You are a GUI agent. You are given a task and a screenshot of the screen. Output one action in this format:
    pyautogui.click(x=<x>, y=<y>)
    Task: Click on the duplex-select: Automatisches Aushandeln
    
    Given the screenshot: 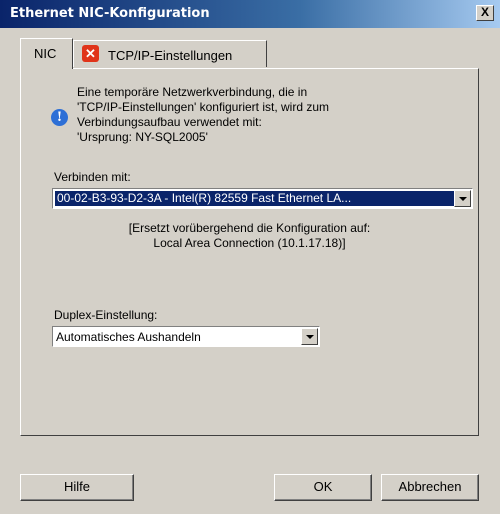 What is the action you would take?
    pyautogui.click(x=186, y=336)
    